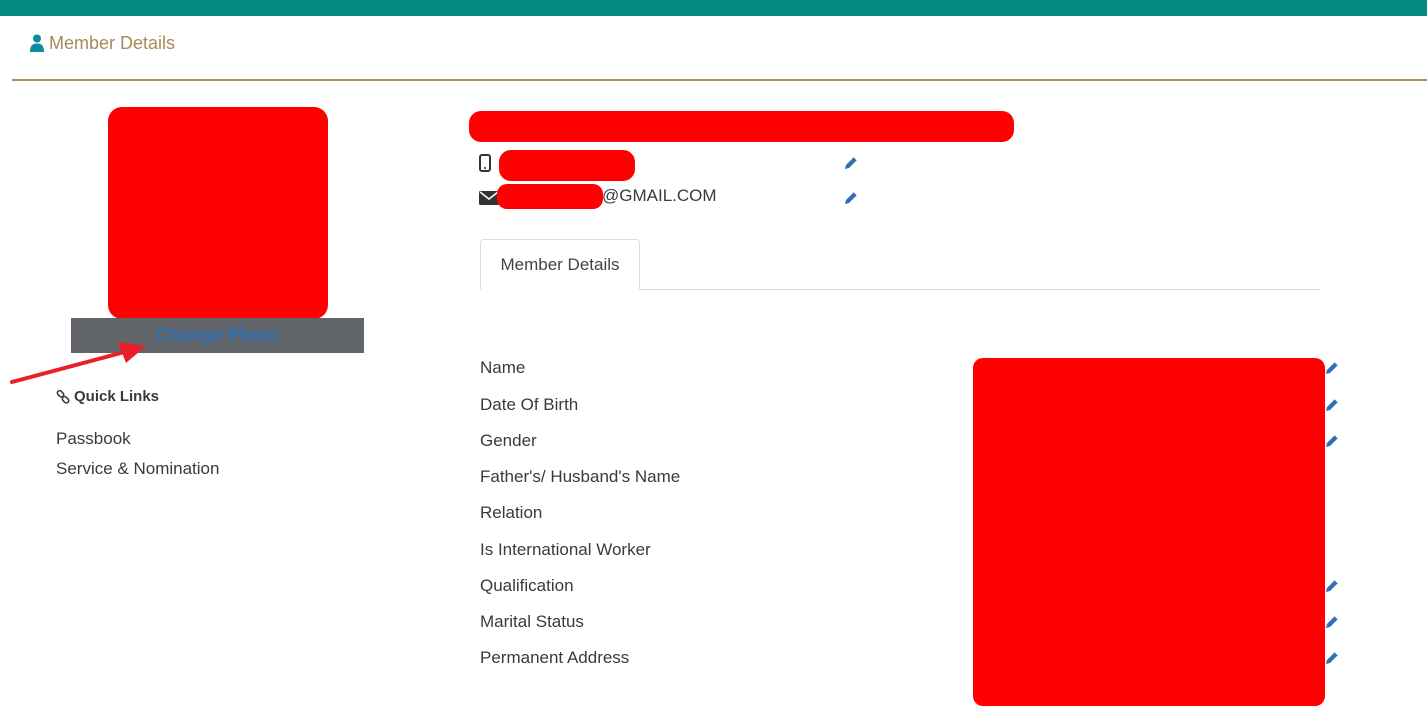  I want to click on quick-links-title: Quick Links, so click(117, 396).